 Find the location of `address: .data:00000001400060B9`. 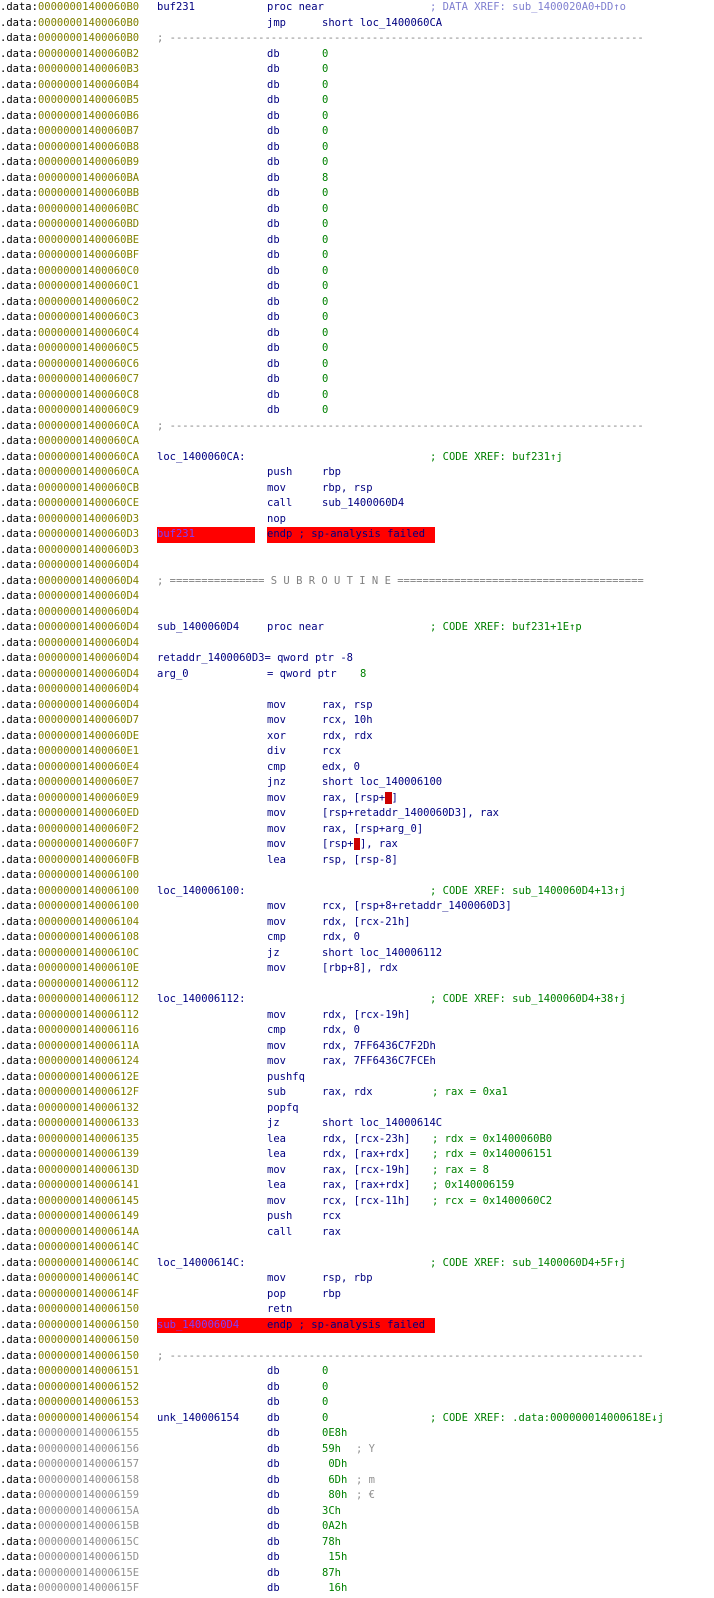

address: .data:00000001400060B9 is located at coordinates (69, 163).